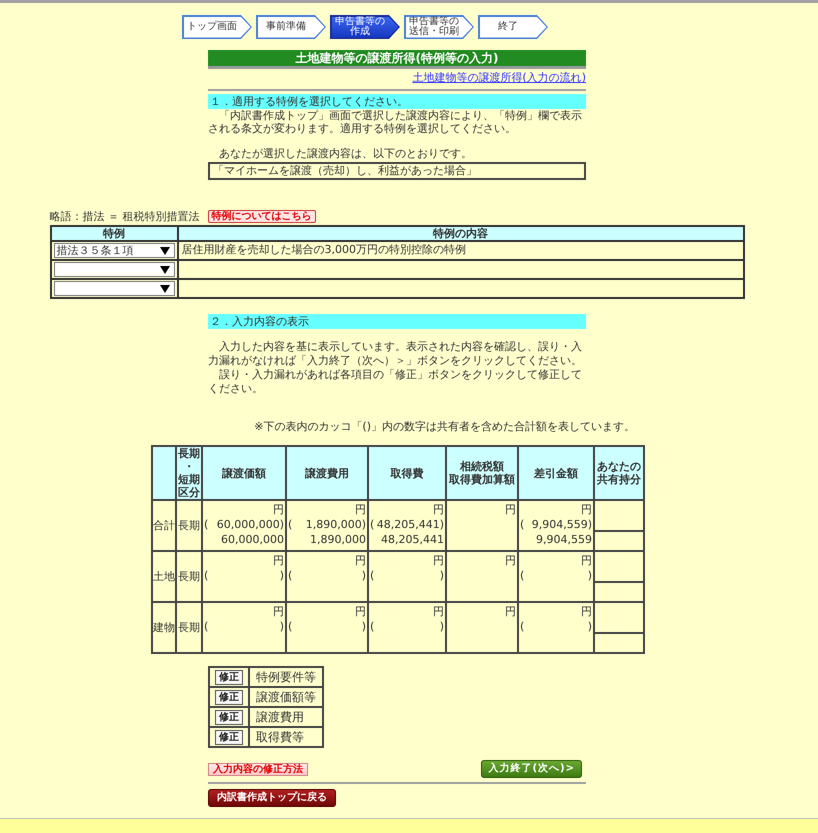  Describe the element at coordinates (286, 677) in the screenshot. I see `table-cell: 特例要件等` at that location.